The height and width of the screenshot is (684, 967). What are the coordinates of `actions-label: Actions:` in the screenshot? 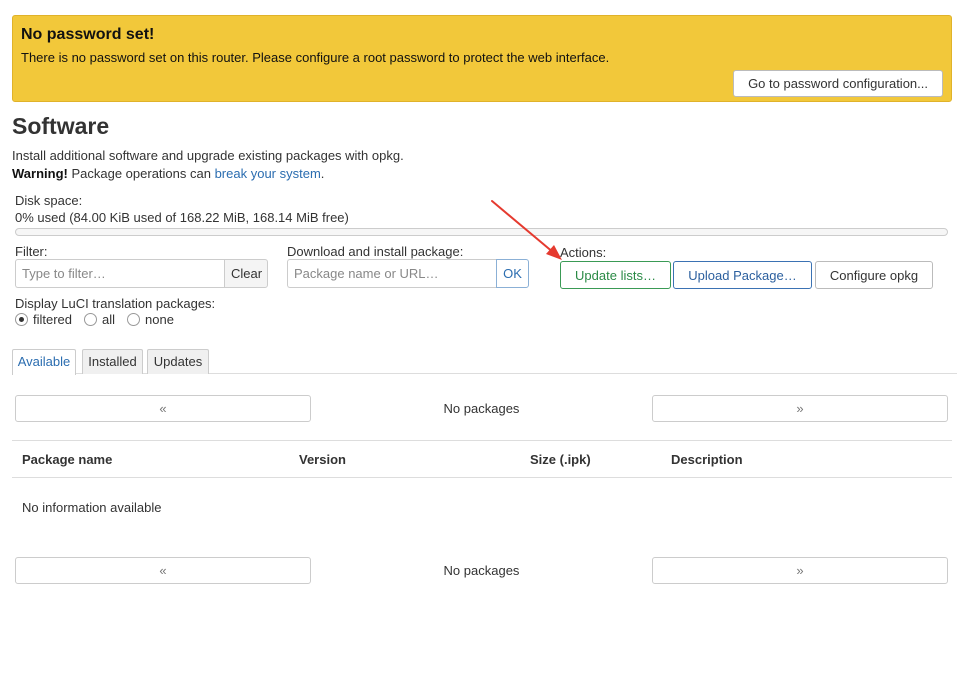 It's located at (583, 252).